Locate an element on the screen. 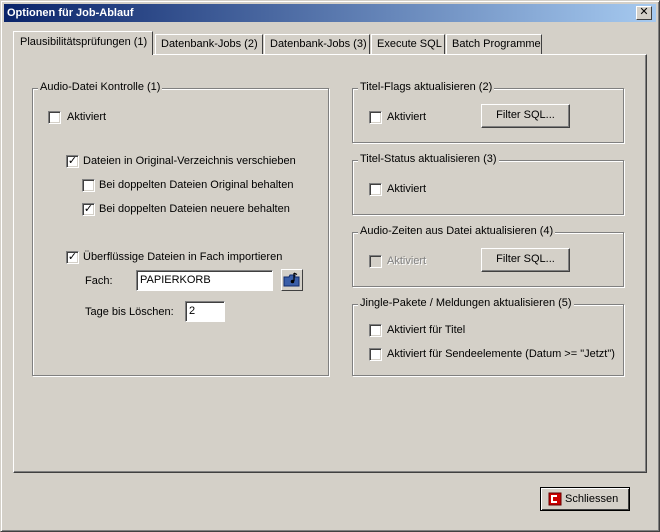 The image size is (660, 532). titel-flags-aktiviert-checkbox is located at coordinates (375, 117).